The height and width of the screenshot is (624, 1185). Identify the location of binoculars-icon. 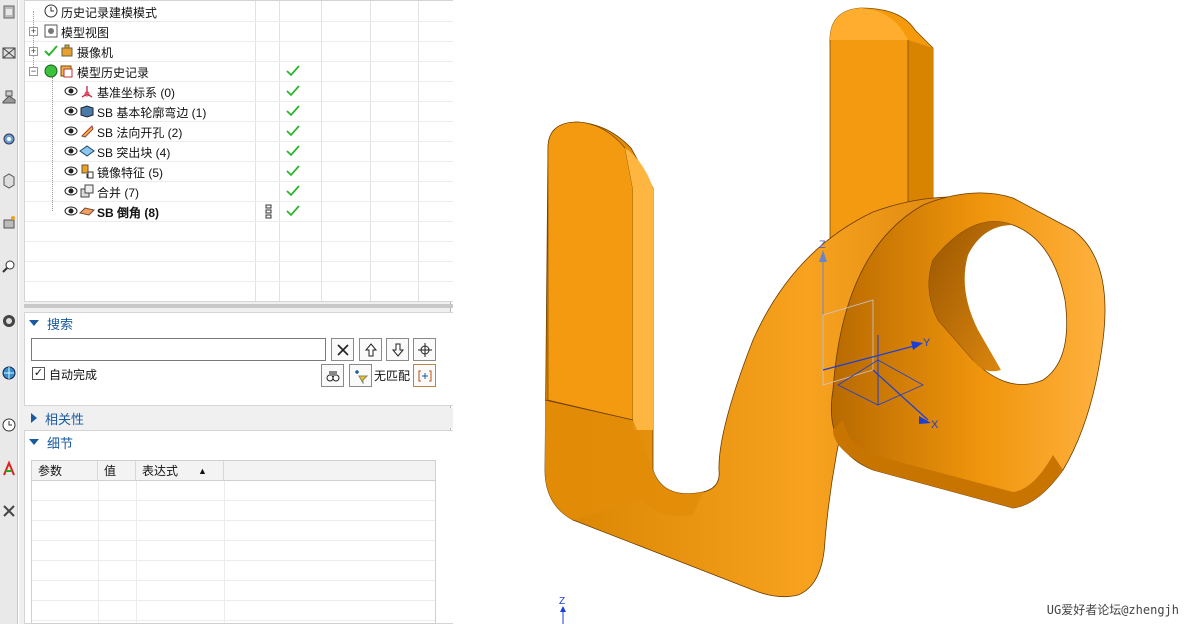
(332, 375).